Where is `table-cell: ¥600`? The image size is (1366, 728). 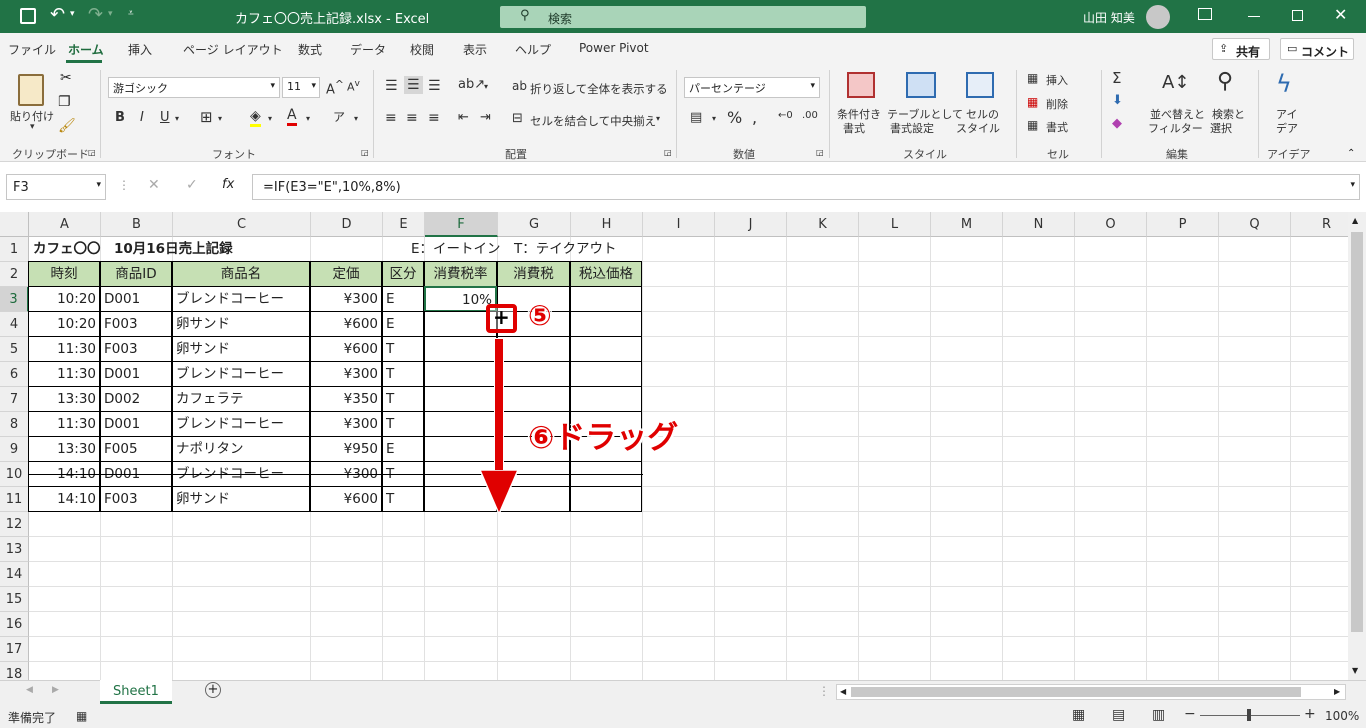
table-cell: ¥600 is located at coordinates (346, 499).